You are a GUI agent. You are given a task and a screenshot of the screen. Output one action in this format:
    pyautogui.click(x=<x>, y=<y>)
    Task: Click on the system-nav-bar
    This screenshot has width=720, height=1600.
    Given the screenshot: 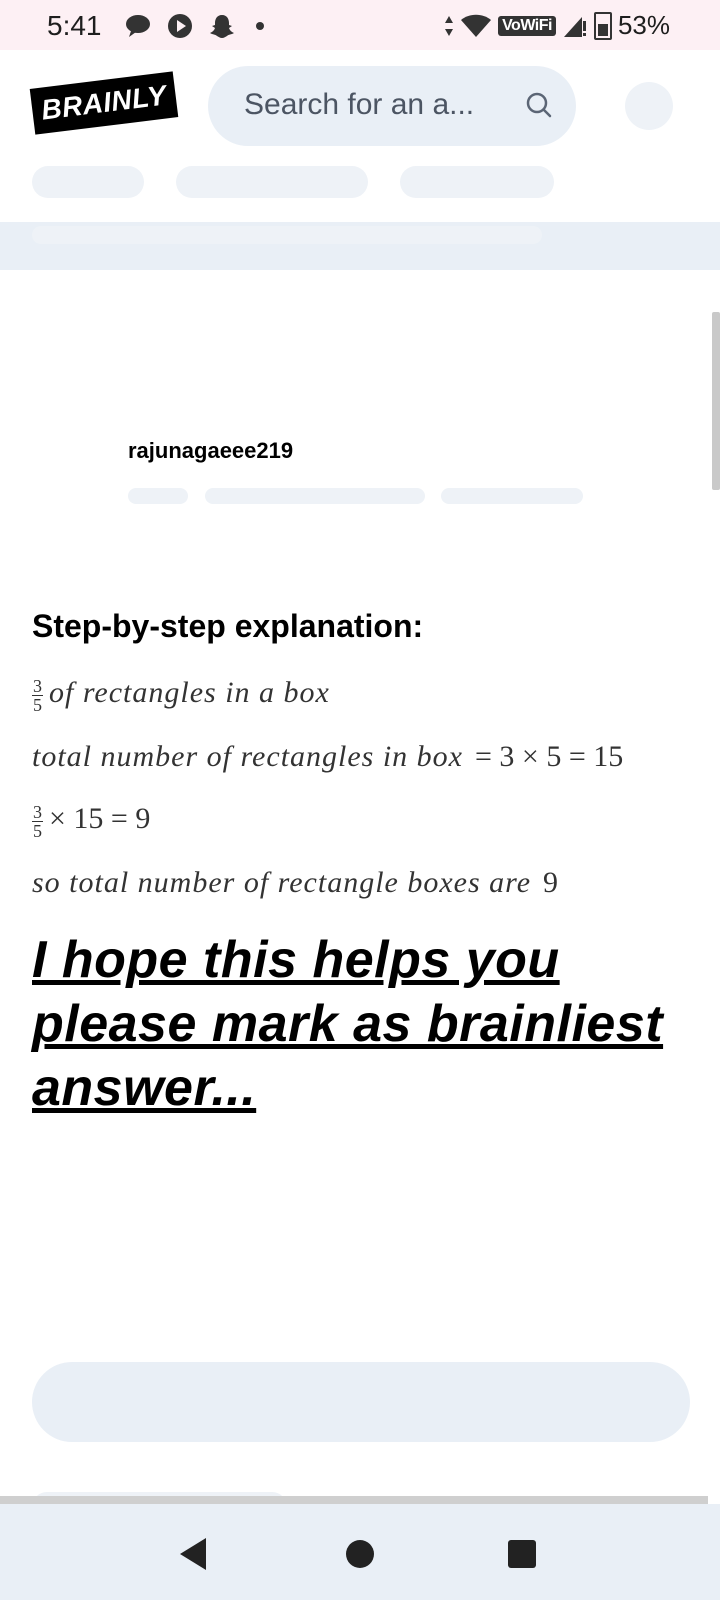 What is the action you would take?
    pyautogui.click(x=360, y=1552)
    